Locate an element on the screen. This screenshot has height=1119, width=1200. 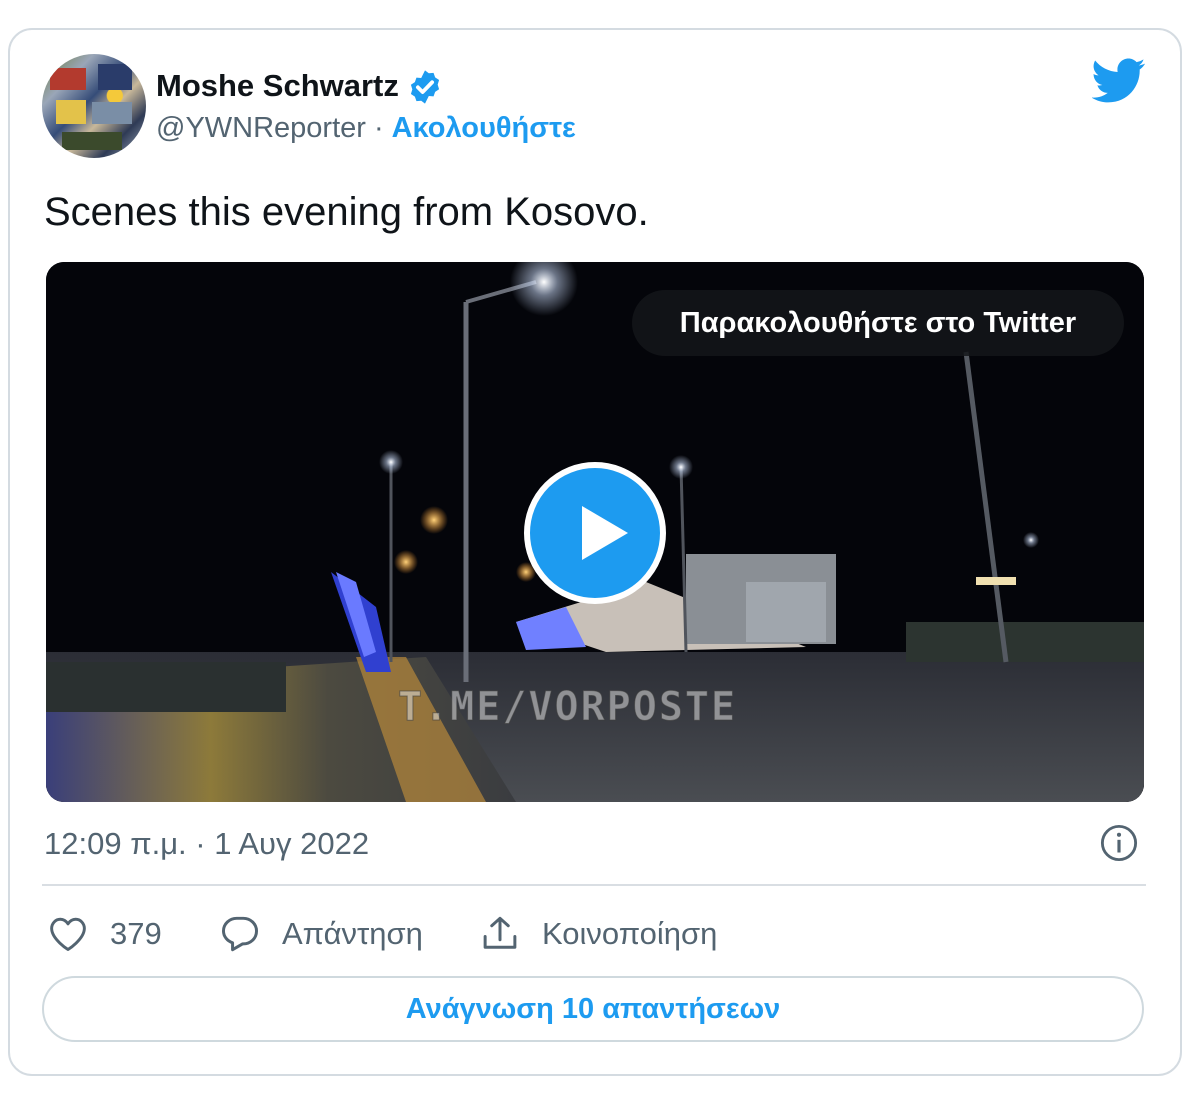
watch-on-twitter-button: Παρακολουθήστε στο Twitter is located at coordinates (878, 323).